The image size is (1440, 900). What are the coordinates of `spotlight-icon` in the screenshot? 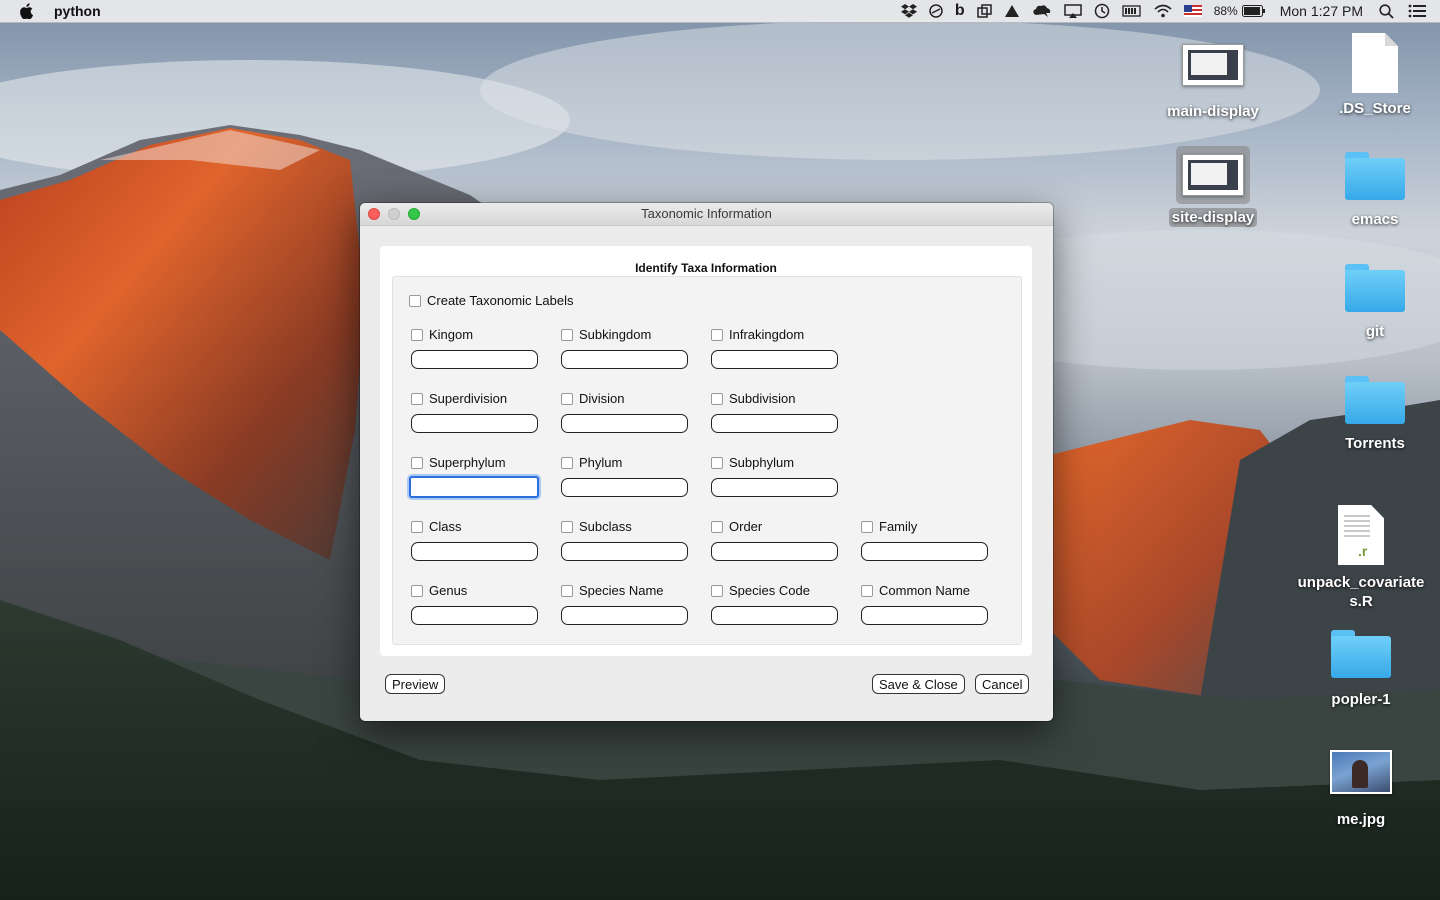 It's located at (1386, 11).